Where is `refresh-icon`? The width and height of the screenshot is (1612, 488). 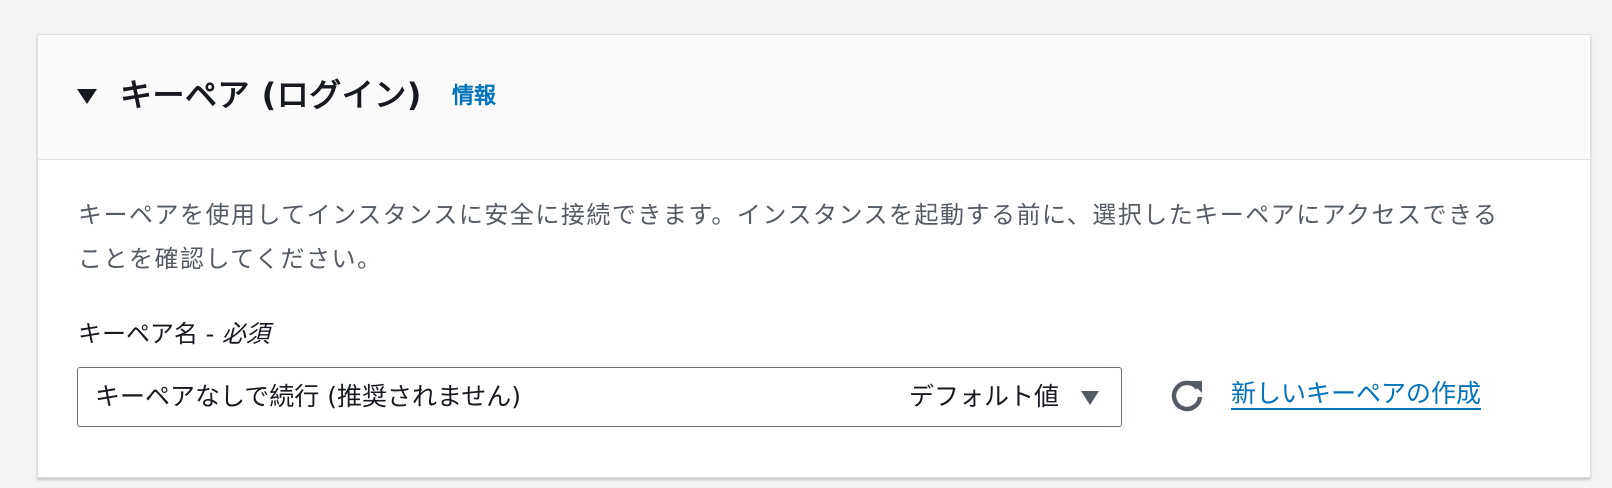 refresh-icon is located at coordinates (1187, 396).